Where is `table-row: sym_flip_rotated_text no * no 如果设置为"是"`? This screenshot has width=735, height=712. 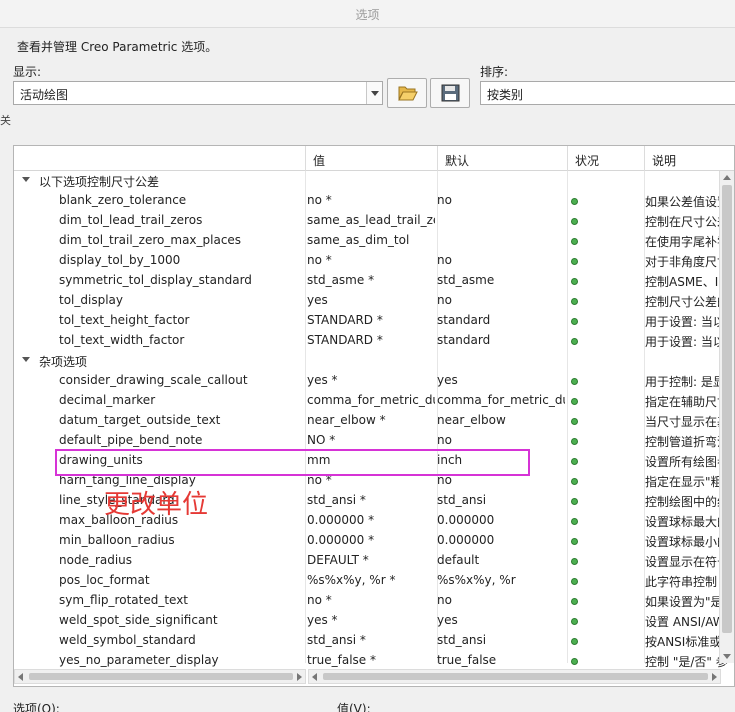 table-row: sym_flip_rotated_text no * no 如果设置为"是" is located at coordinates (374, 601).